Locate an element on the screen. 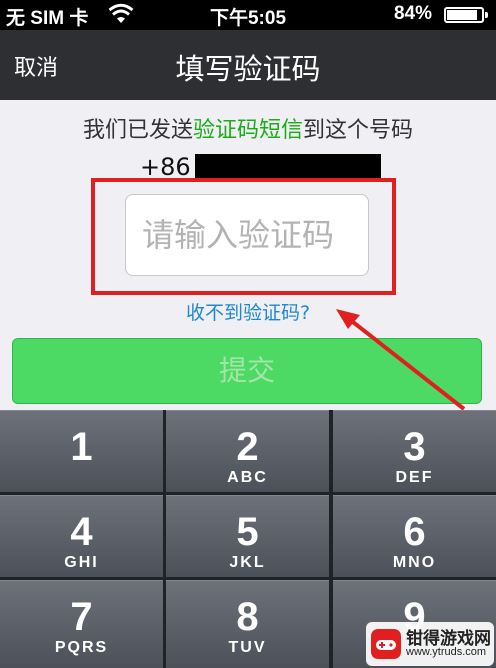 This screenshot has width=496, height=668. page-title: 填写验证码 is located at coordinates (248, 69).